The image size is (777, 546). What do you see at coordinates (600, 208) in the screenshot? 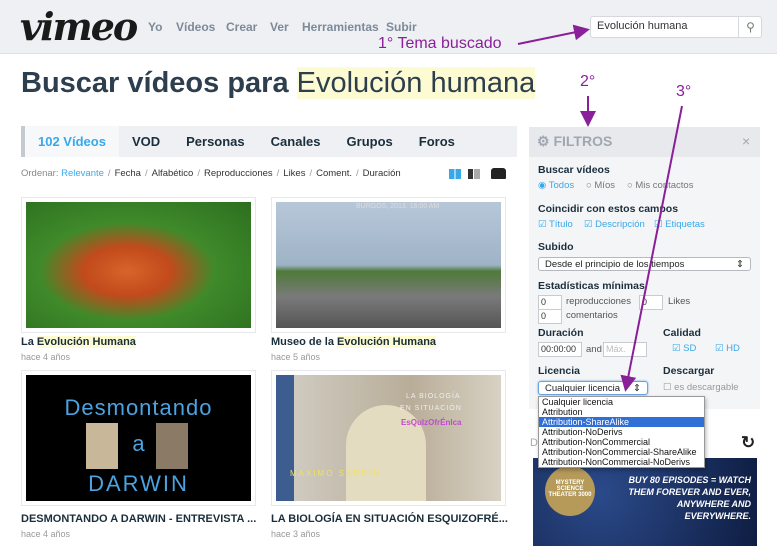
I see `annotation-arrows` at bounding box center [600, 208].